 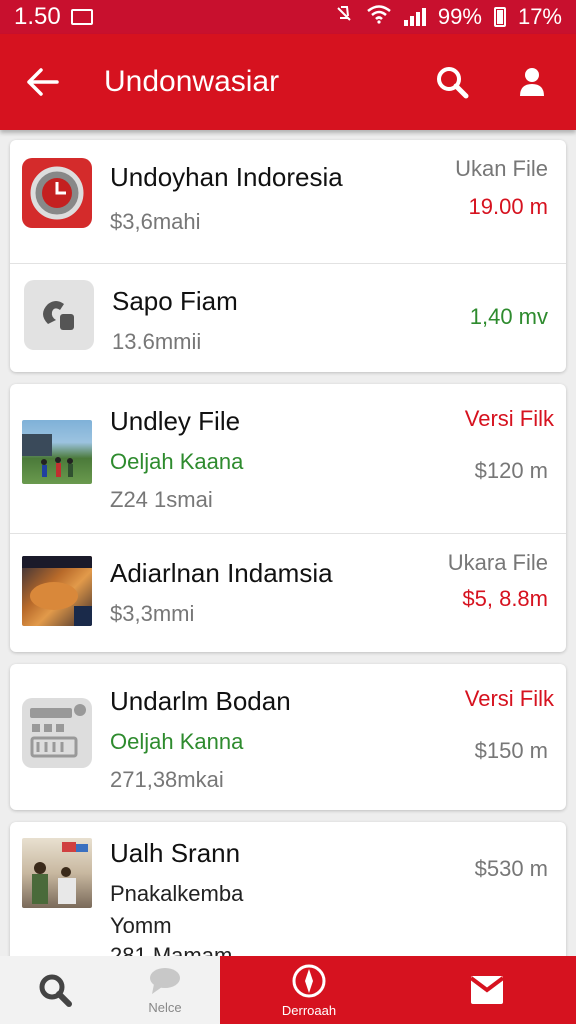 I want to click on app-icon-red, so click(x=57, y=193).